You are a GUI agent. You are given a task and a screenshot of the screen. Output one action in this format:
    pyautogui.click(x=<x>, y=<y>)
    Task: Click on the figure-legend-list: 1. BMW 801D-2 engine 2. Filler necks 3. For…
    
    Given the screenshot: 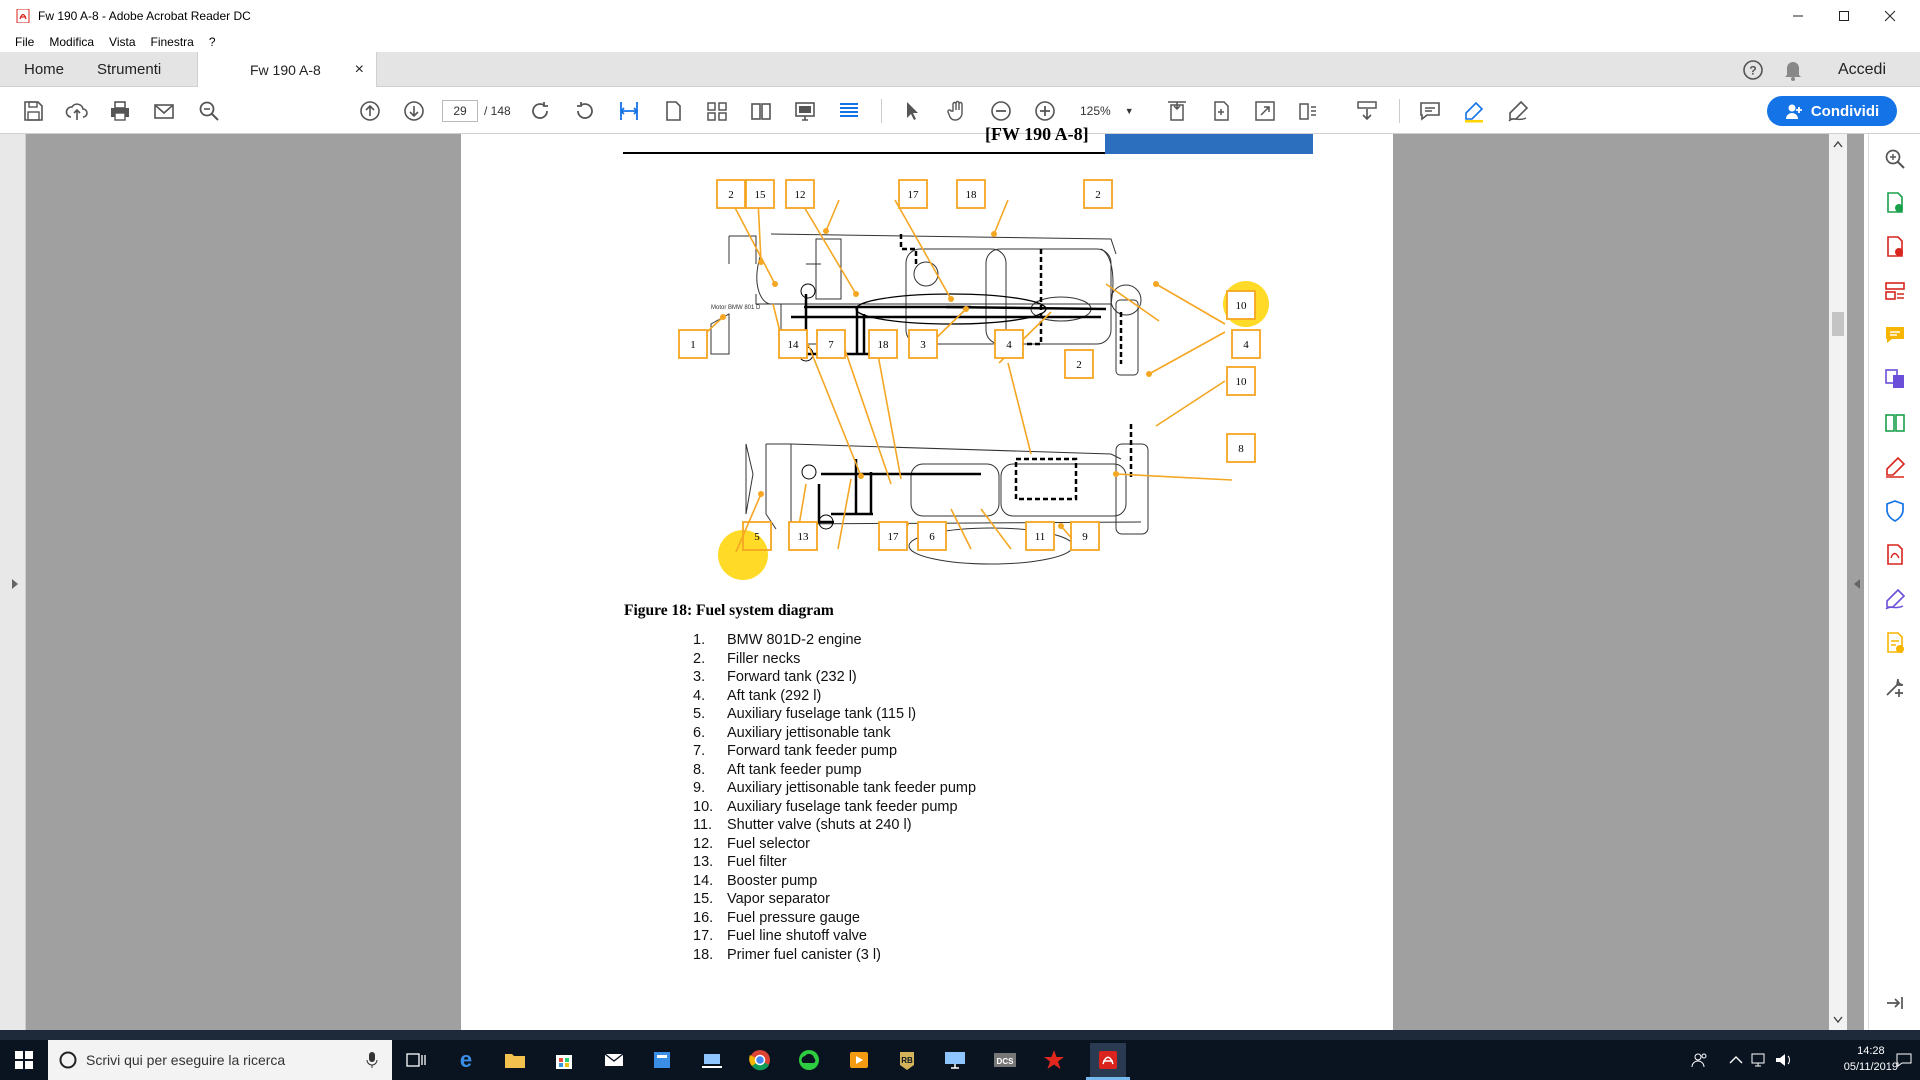 What is the action you would take?
    pyautogui.click(x=834, y=798)
    